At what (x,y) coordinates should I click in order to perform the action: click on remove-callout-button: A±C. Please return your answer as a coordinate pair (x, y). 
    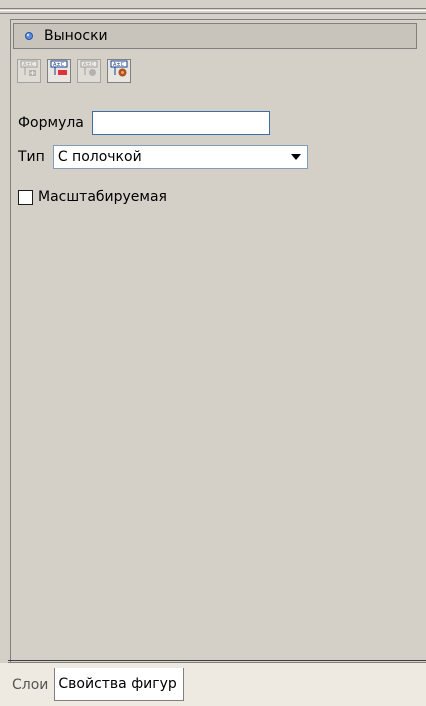
    Looking at the image, I should click on (59, 71).